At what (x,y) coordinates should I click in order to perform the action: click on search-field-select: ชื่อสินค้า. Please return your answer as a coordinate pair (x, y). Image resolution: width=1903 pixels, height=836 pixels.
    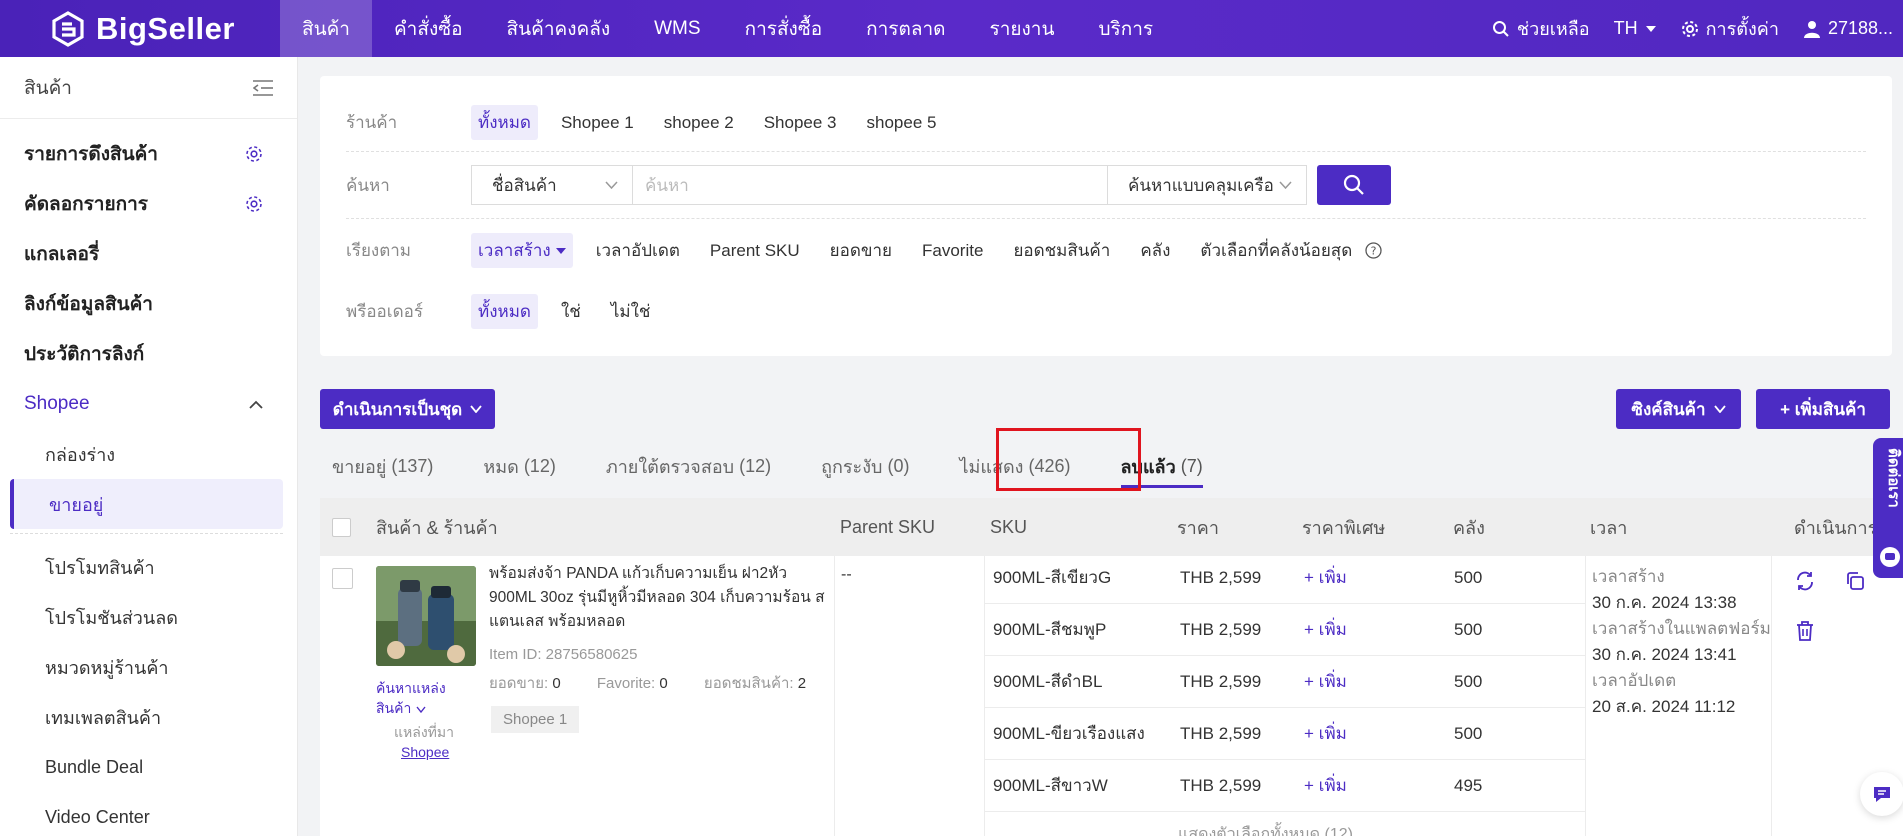
    Looking at the image, I should click on (552, 185).